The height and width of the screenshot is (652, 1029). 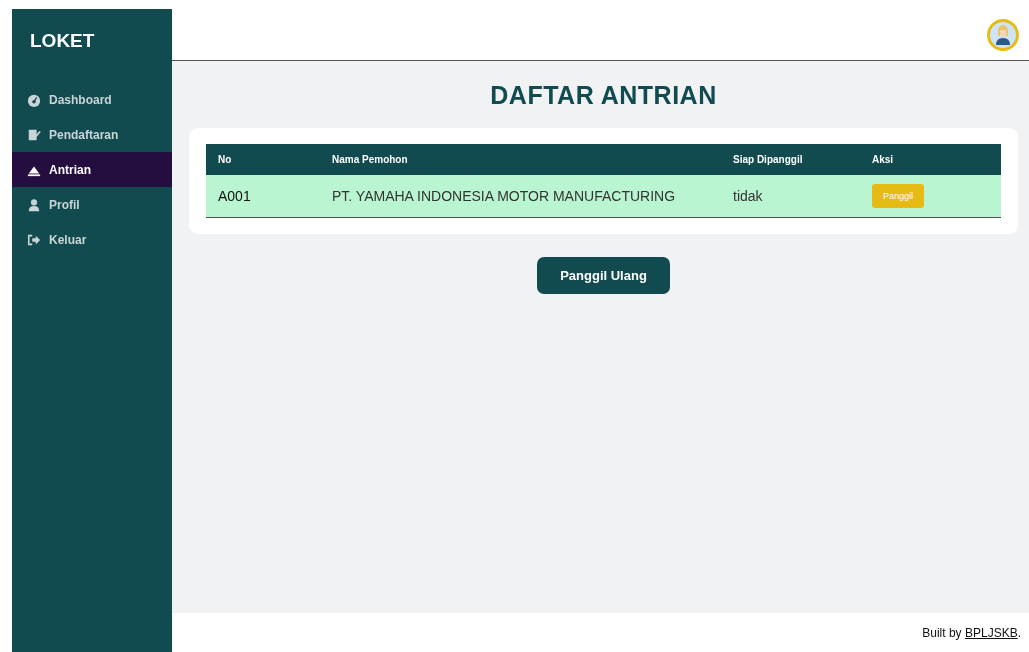 What do you see at coordinates (930, 159) in the screenshot?
I see `column-header: Aksi` at bounding box center [930, 159].